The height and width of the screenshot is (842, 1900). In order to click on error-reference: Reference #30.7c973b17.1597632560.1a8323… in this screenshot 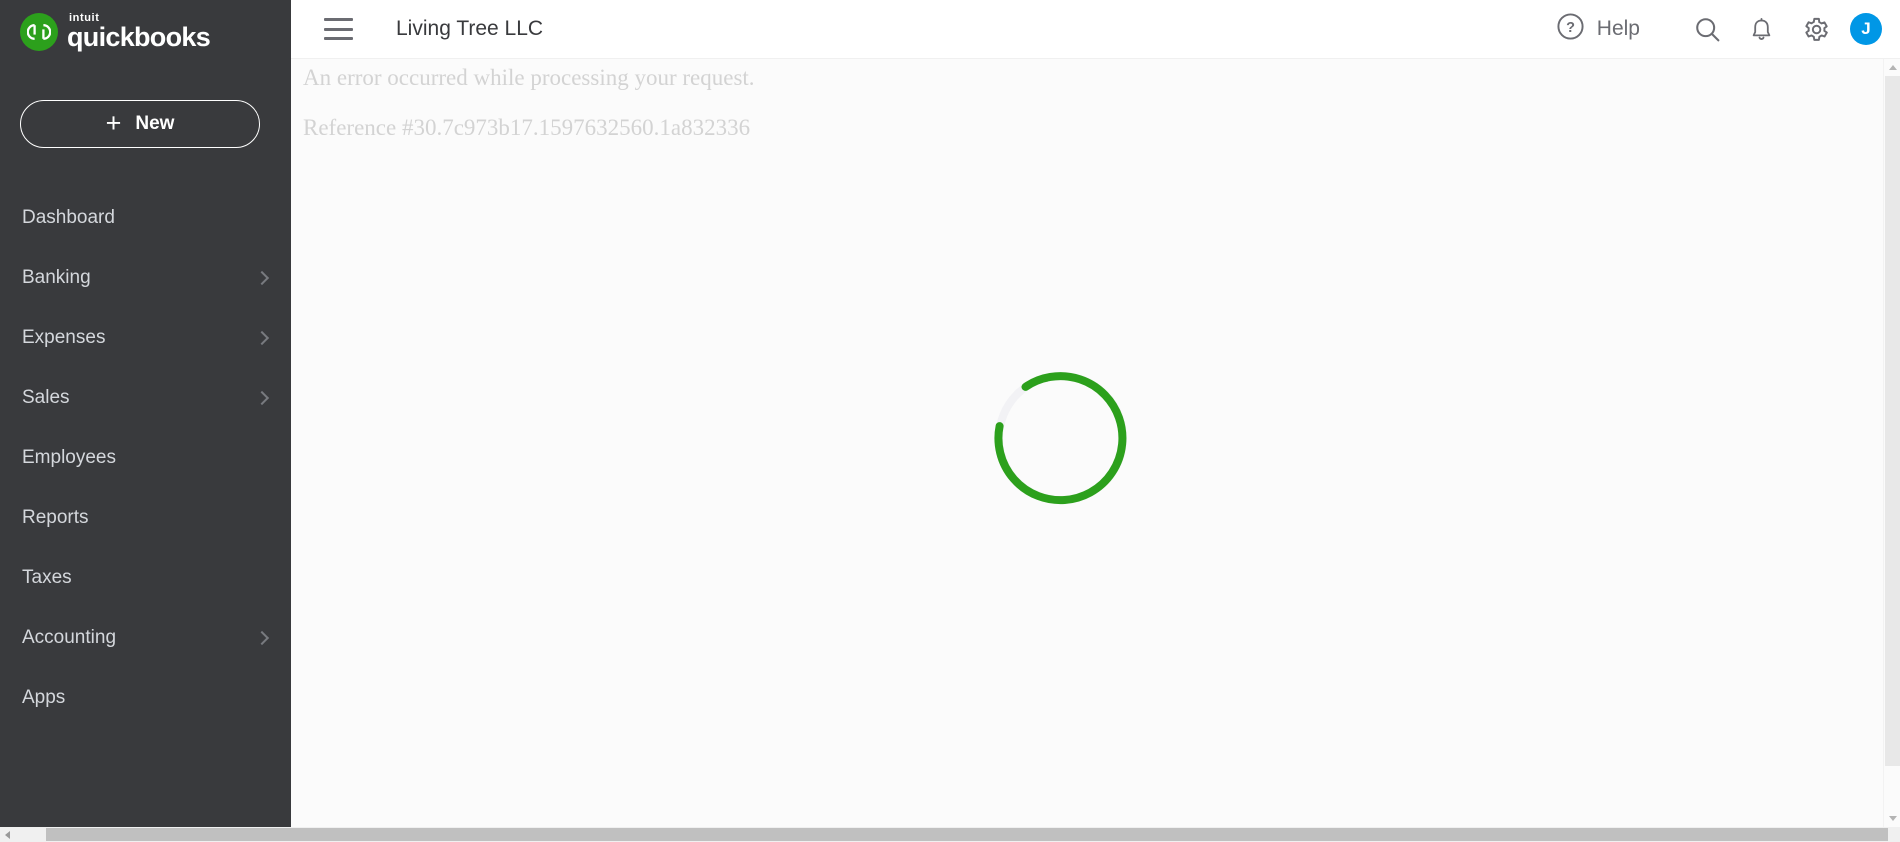, I will do `click(527, 127)`.